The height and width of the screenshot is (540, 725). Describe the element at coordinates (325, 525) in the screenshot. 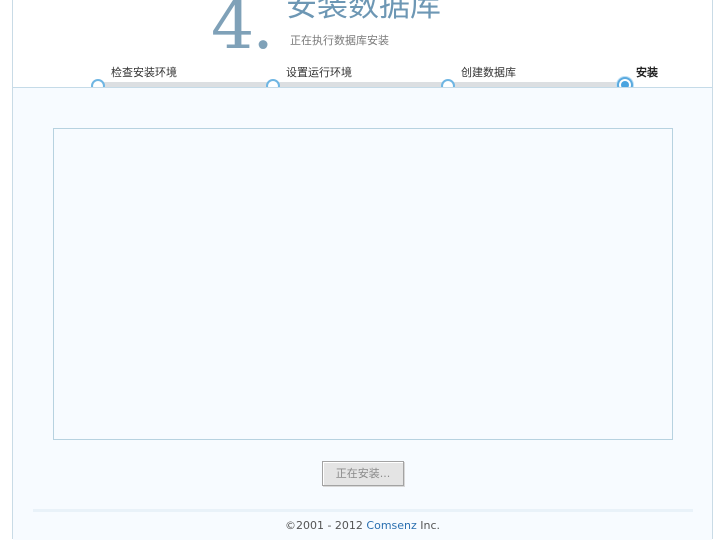

I see `copyright-text: ©2001 - 2012` at that location.